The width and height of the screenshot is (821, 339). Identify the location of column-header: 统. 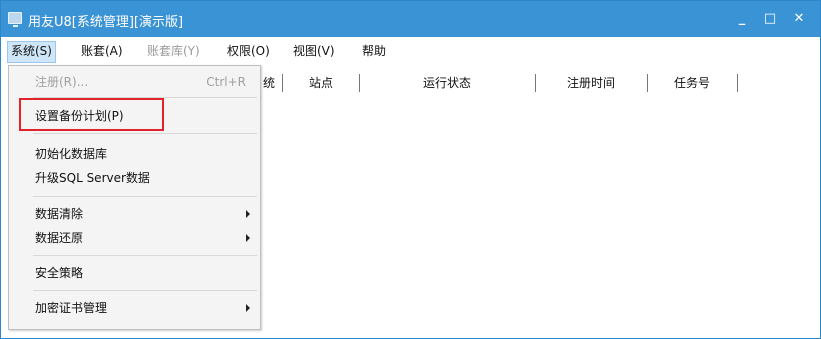
(271, 83).